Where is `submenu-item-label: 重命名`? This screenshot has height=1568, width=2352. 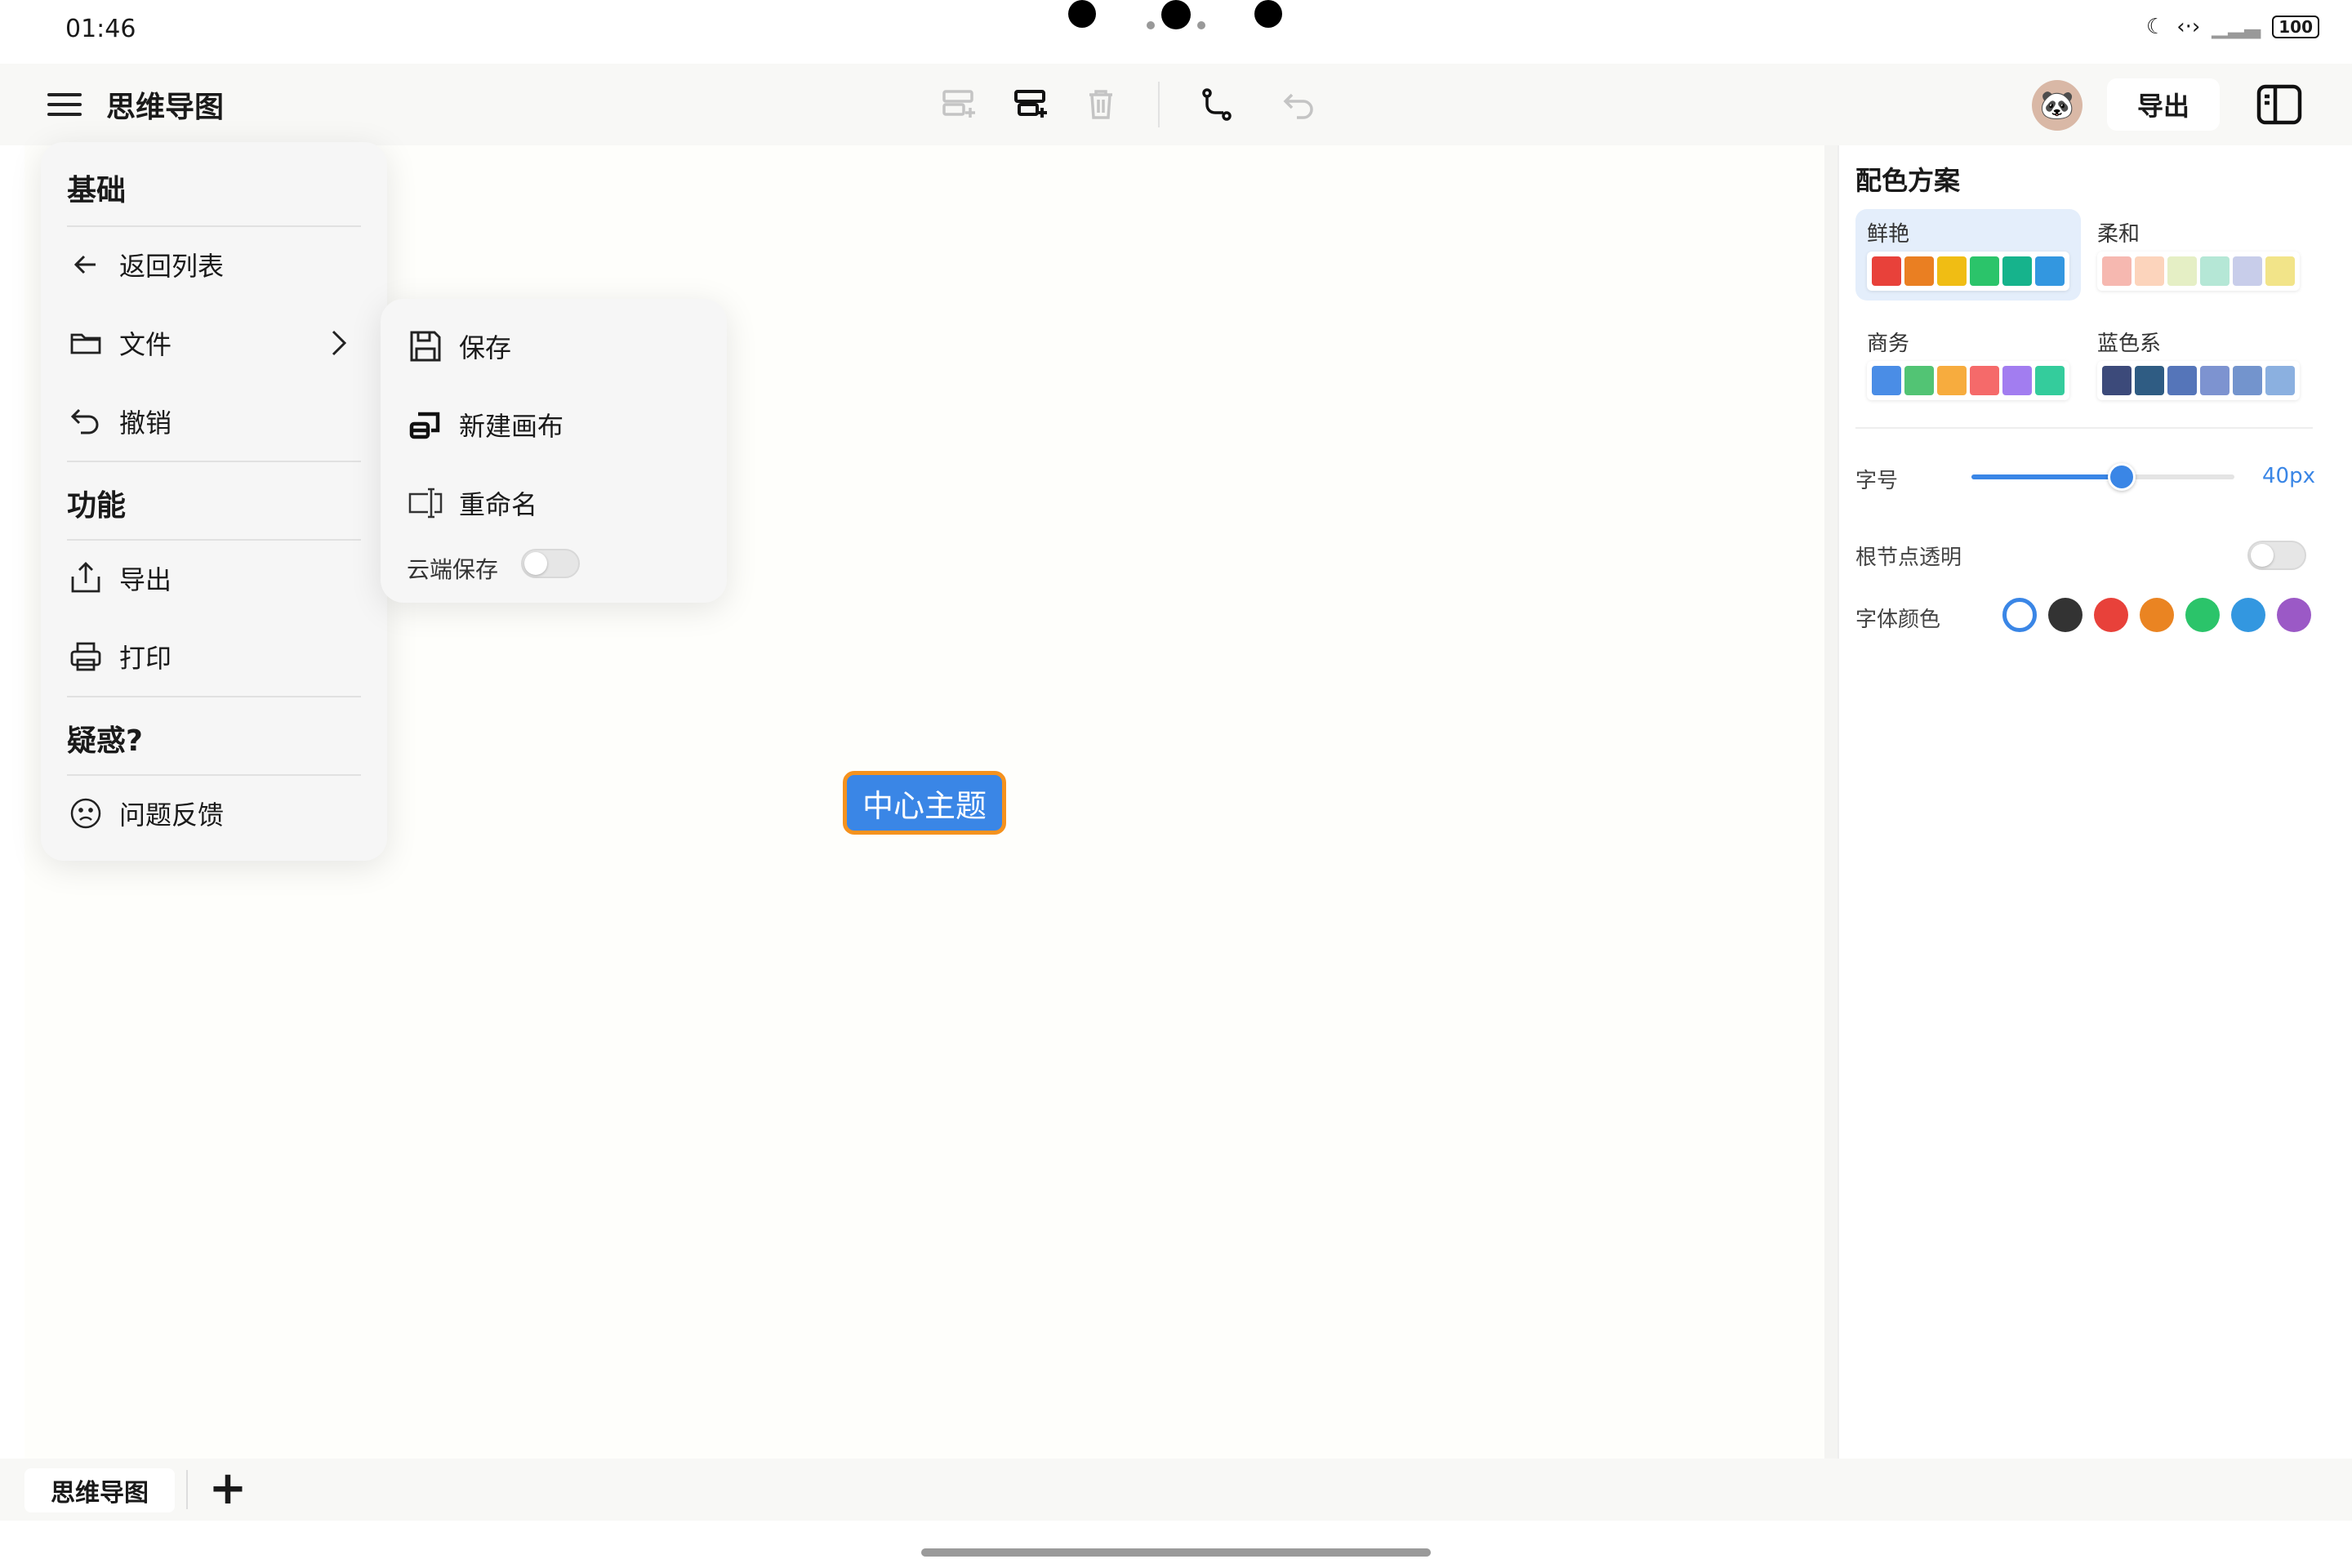 submenu-item-label: 重命名 is located at coordinates (498, 505).